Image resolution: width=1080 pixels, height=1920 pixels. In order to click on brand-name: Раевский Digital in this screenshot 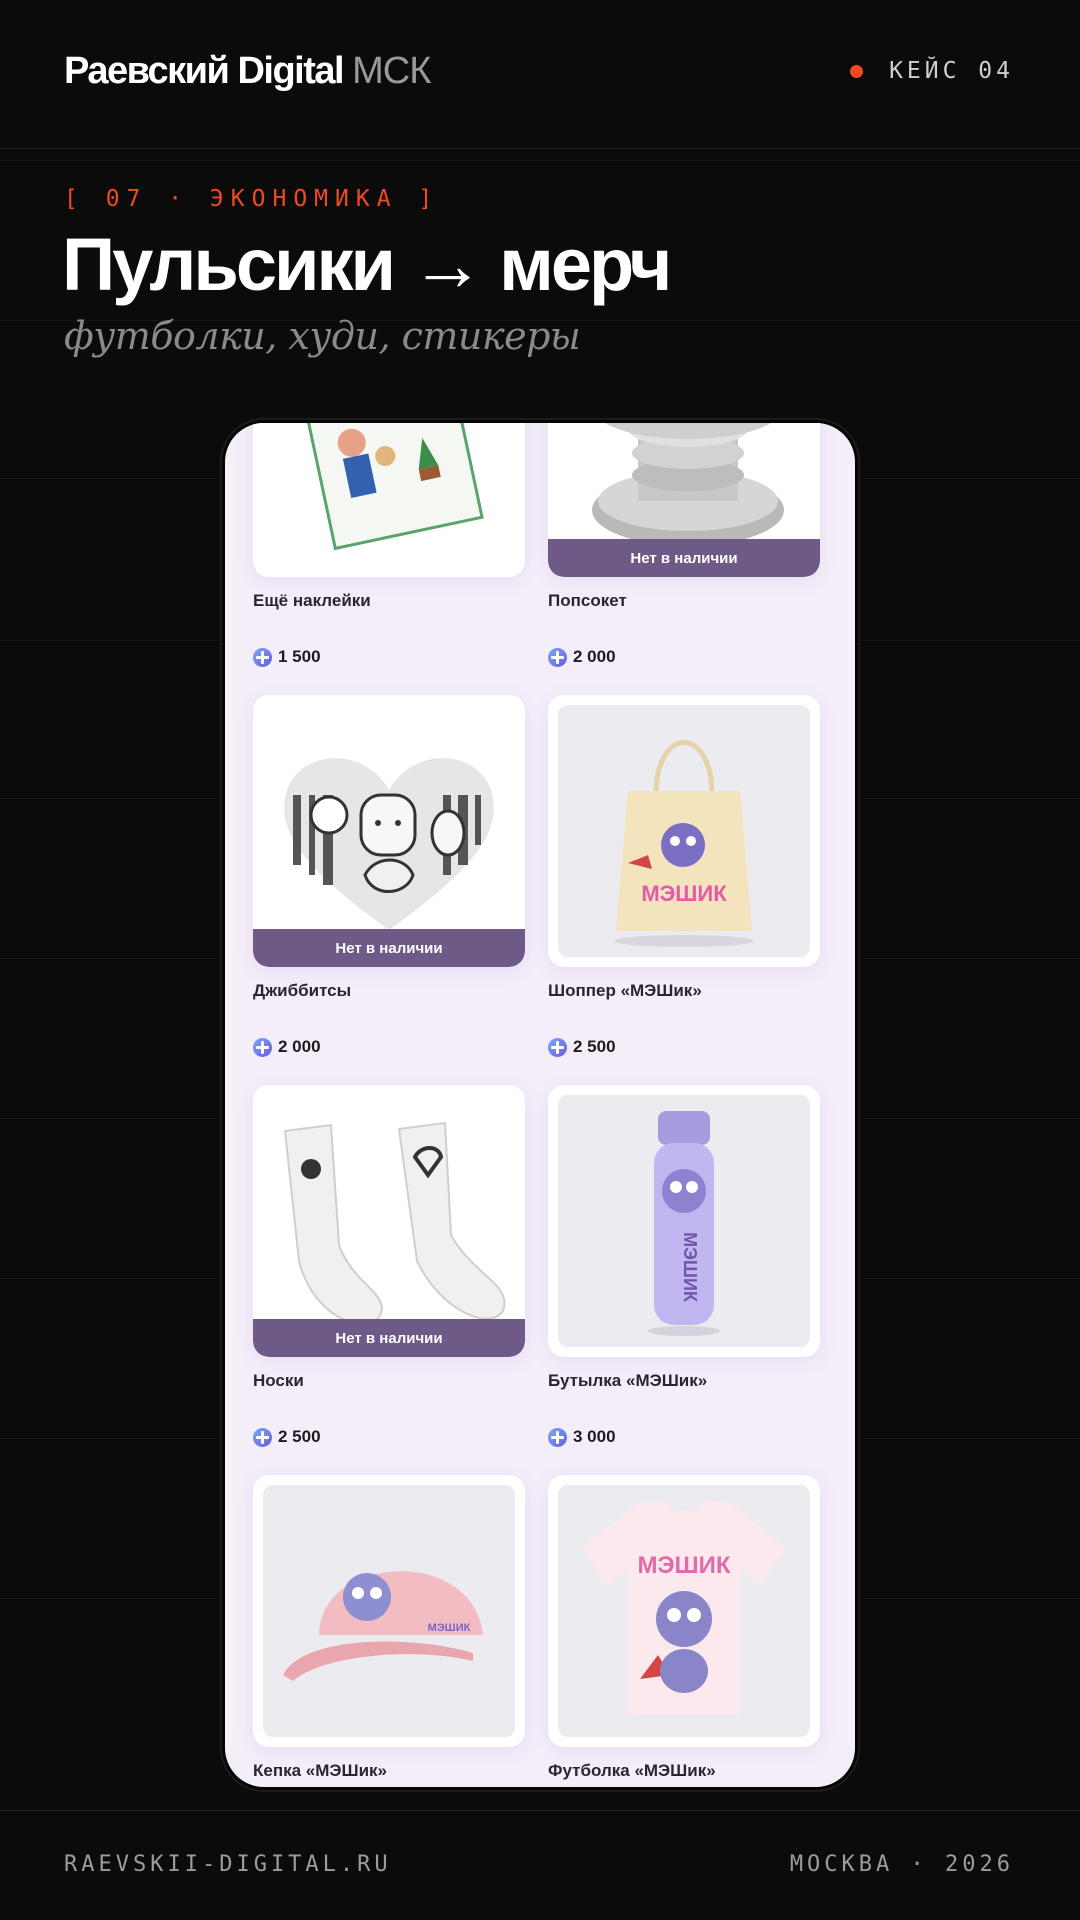, I will do `click(204, 71)`.